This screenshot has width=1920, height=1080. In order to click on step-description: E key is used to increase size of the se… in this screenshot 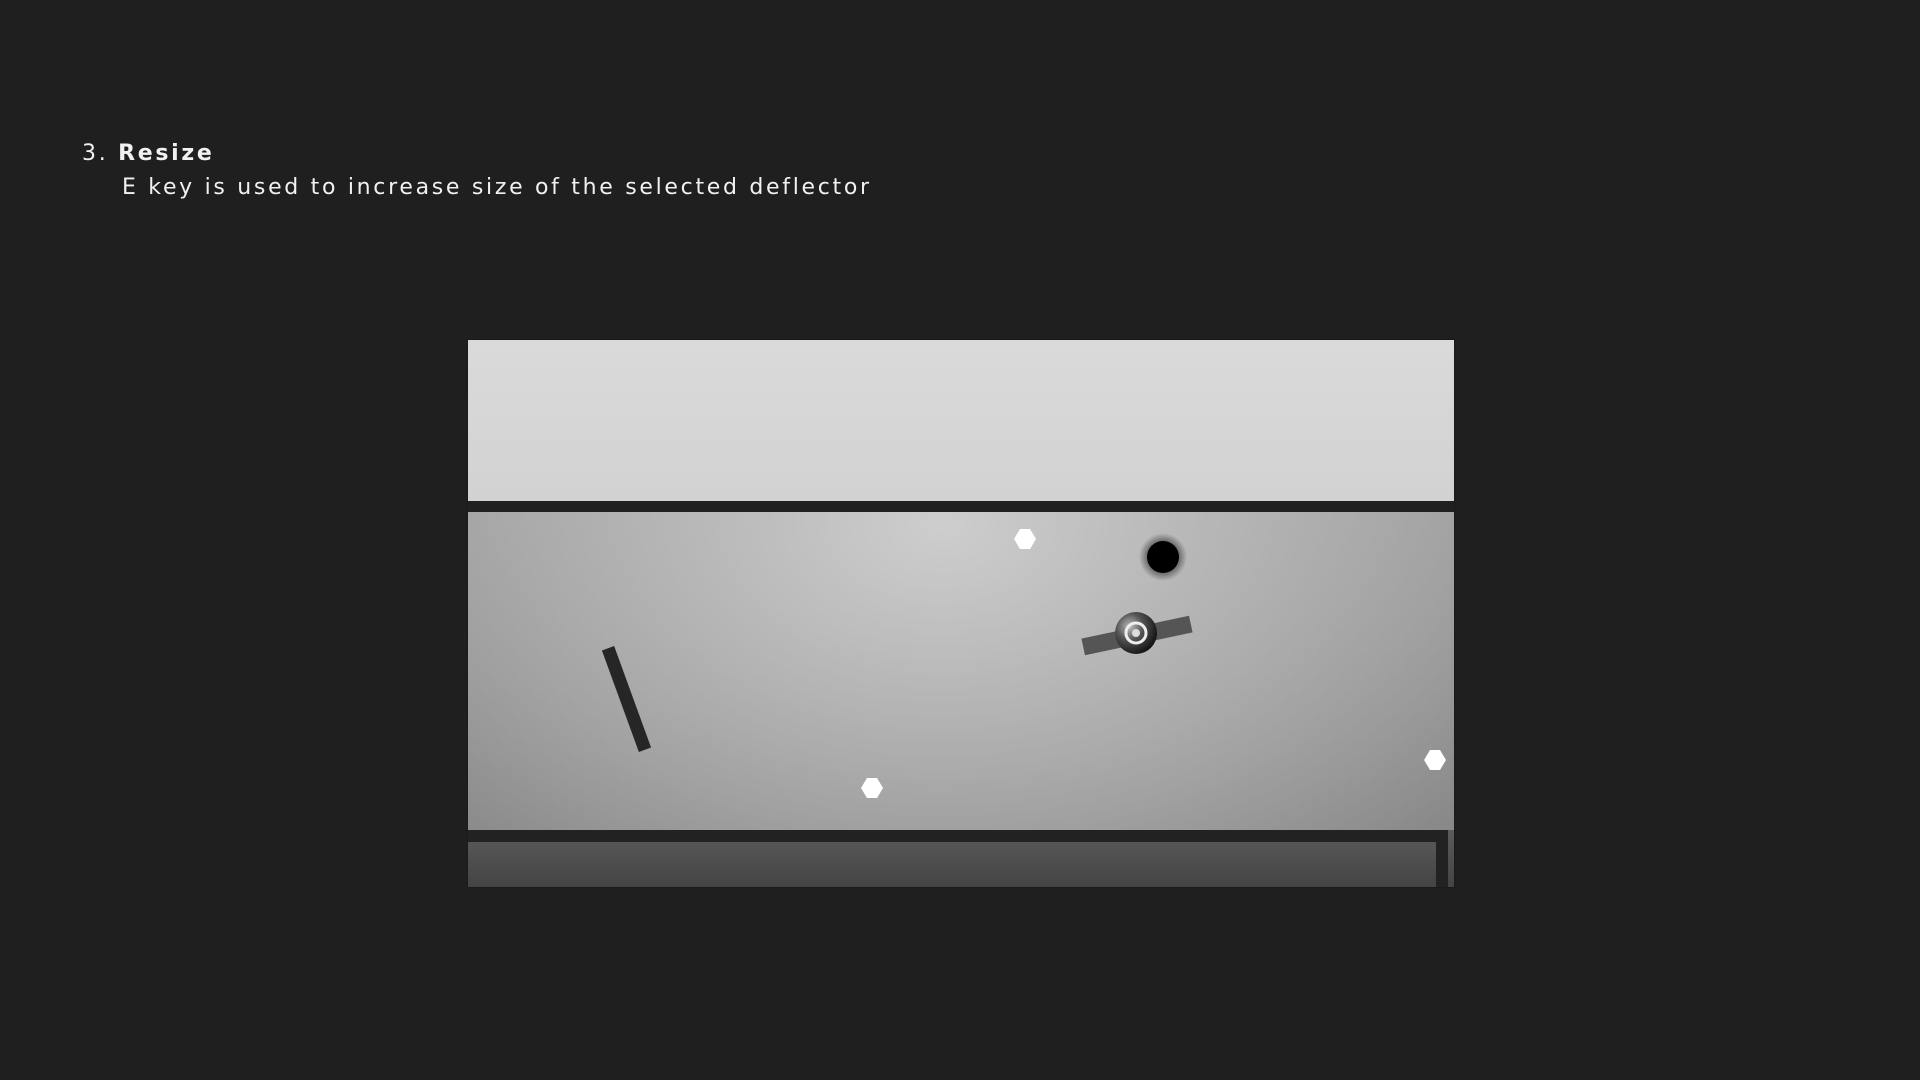, I will do `click(497, 187)`.